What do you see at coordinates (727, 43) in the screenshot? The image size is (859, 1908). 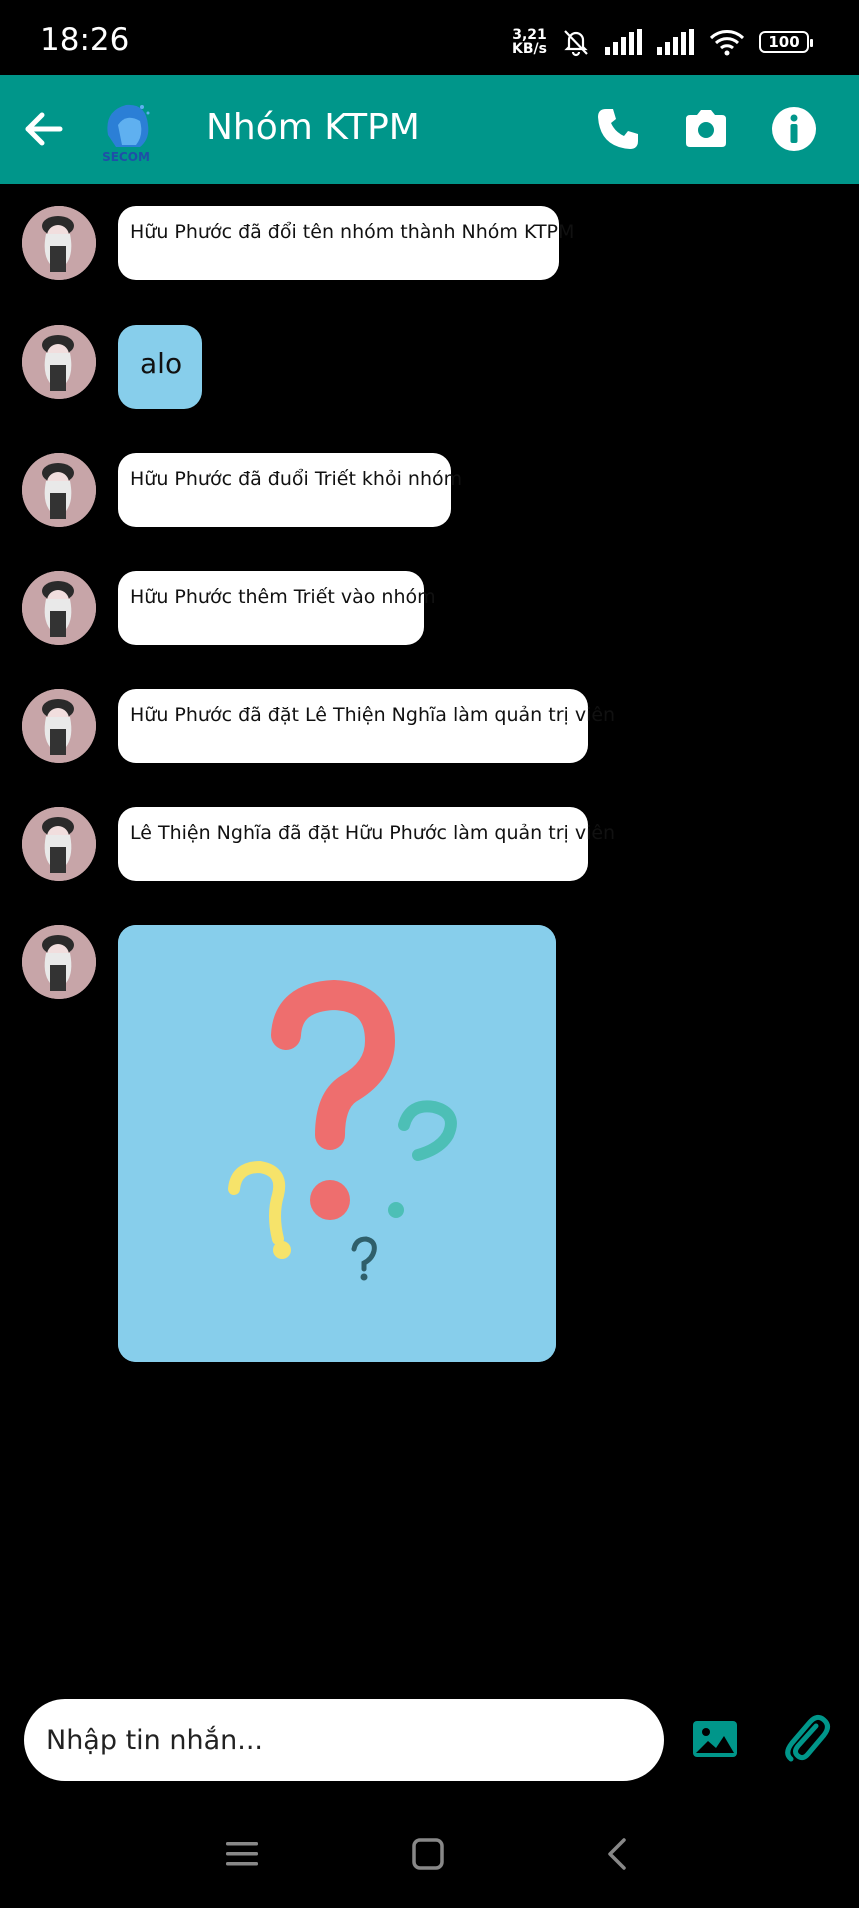 I see `wifi-icon` at bounding box center [727, 43].